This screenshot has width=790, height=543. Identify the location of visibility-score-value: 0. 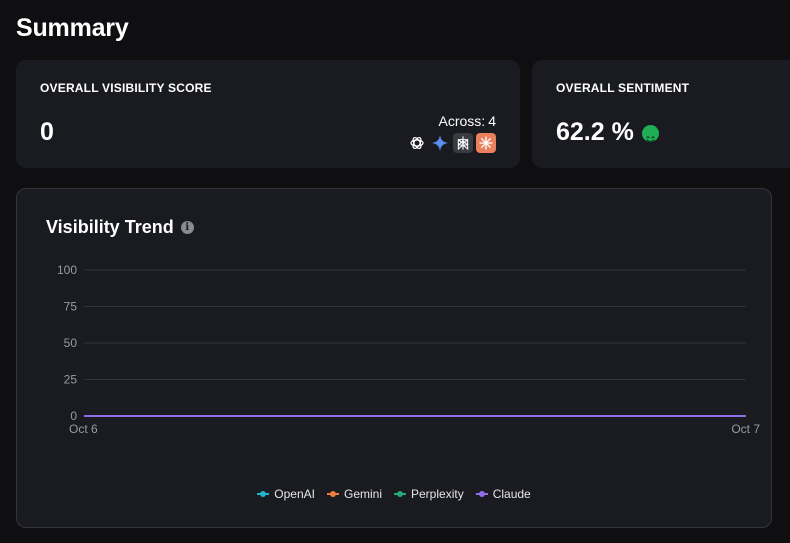
(47, 132).